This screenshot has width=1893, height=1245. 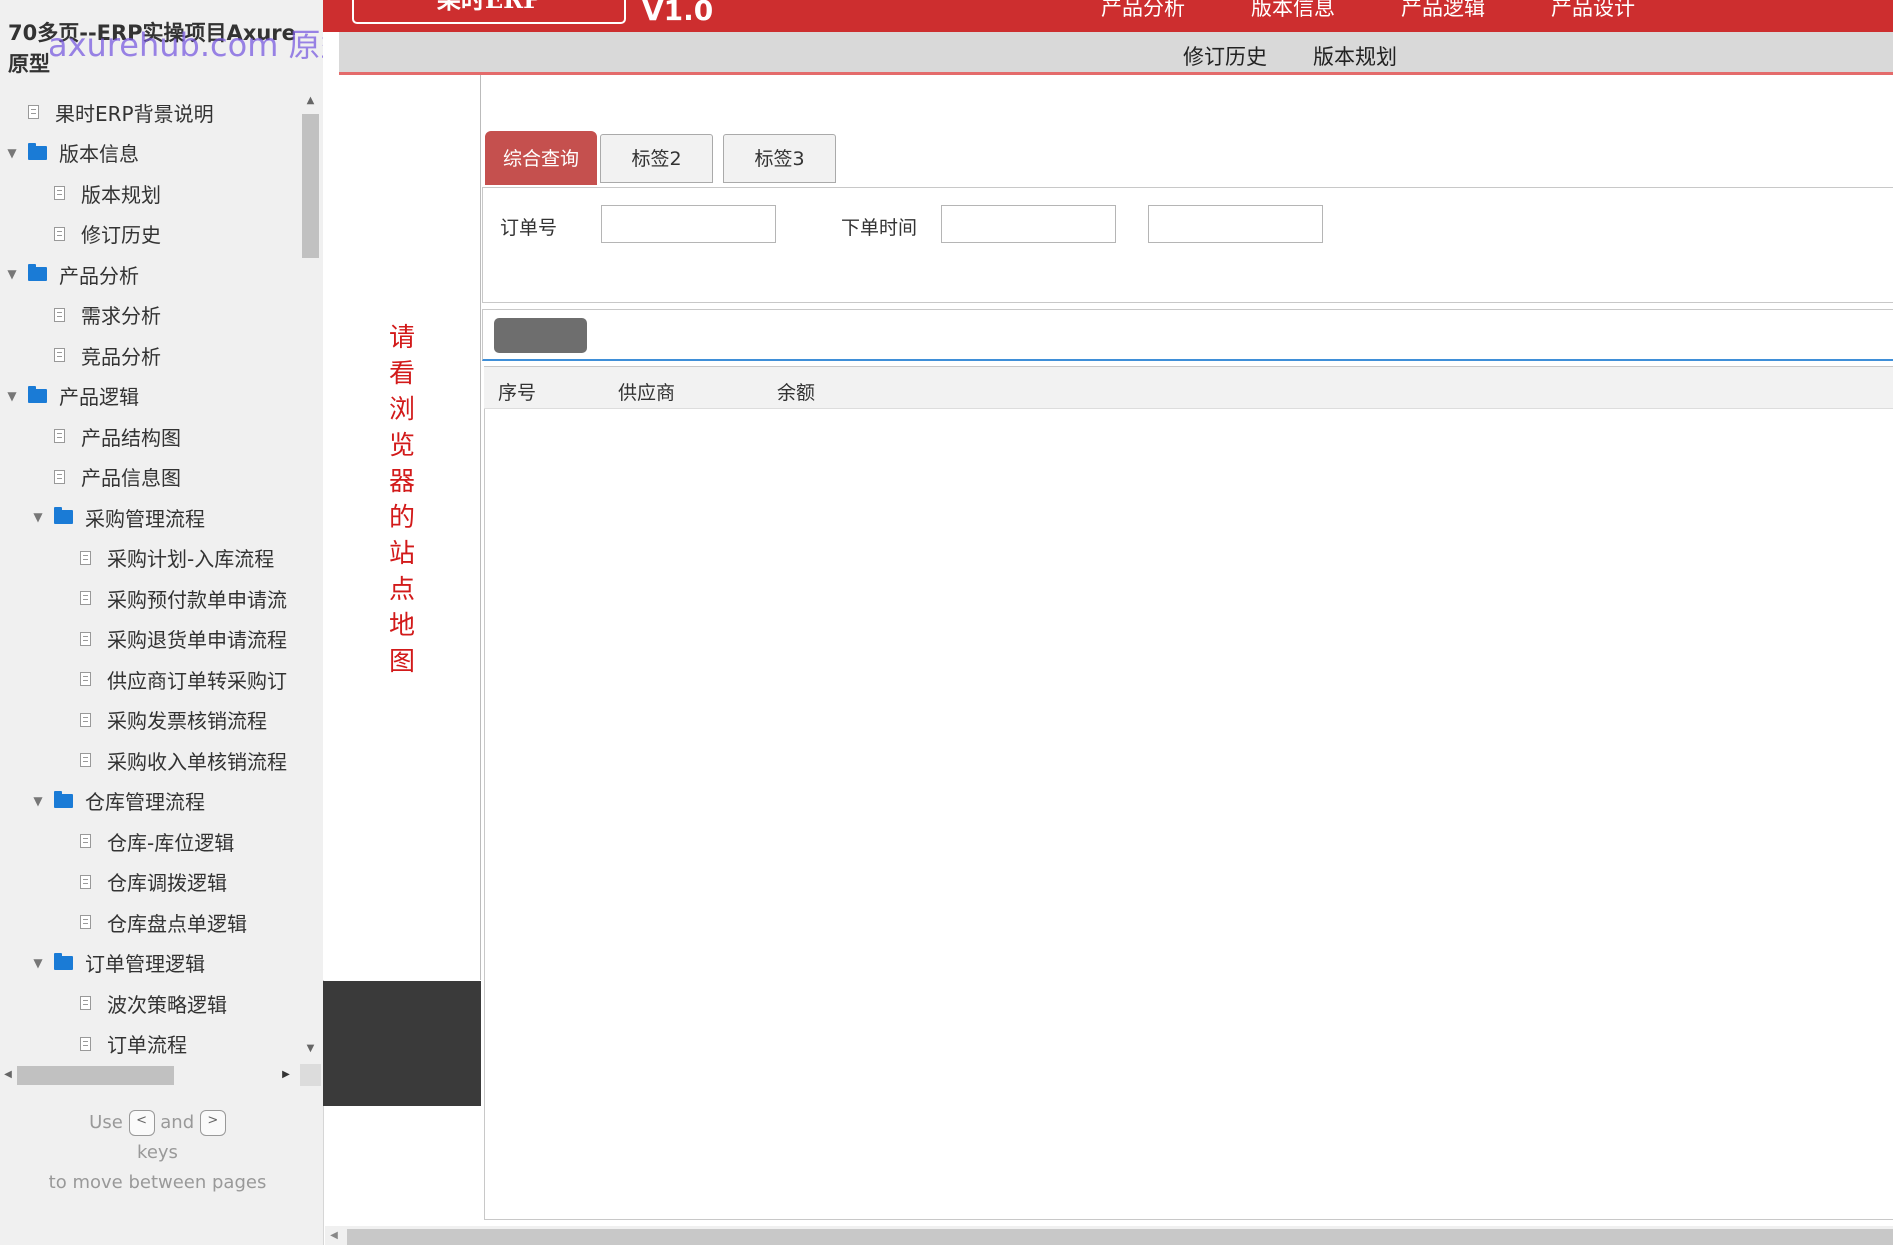 I want to click on hint-keys: keys, so click(x=157, y=1152).